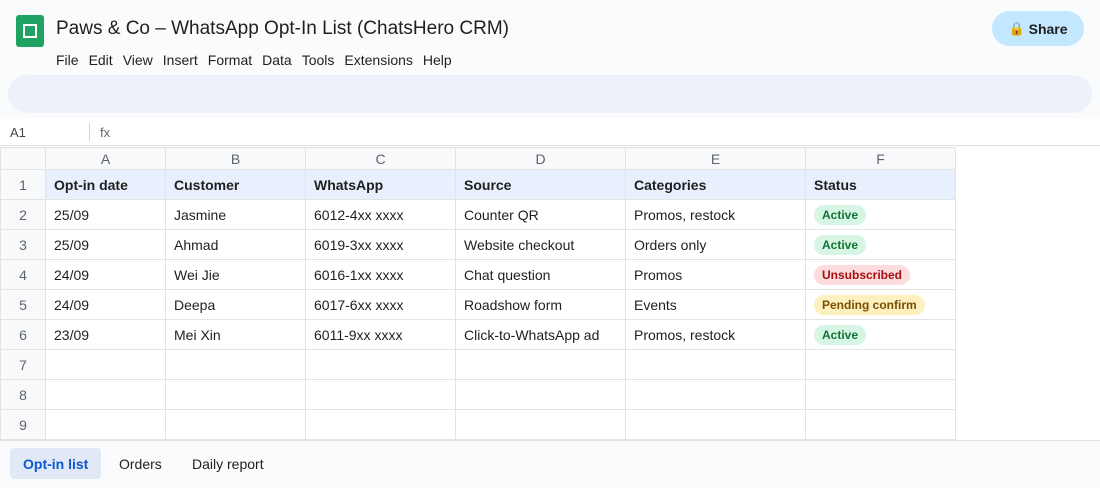 The width and height of the screenshot is (1100, 488). What do you see at coordinates (23, 364) in the screenshot?
I see `row-number: 7` at bounding box center [23, 364].